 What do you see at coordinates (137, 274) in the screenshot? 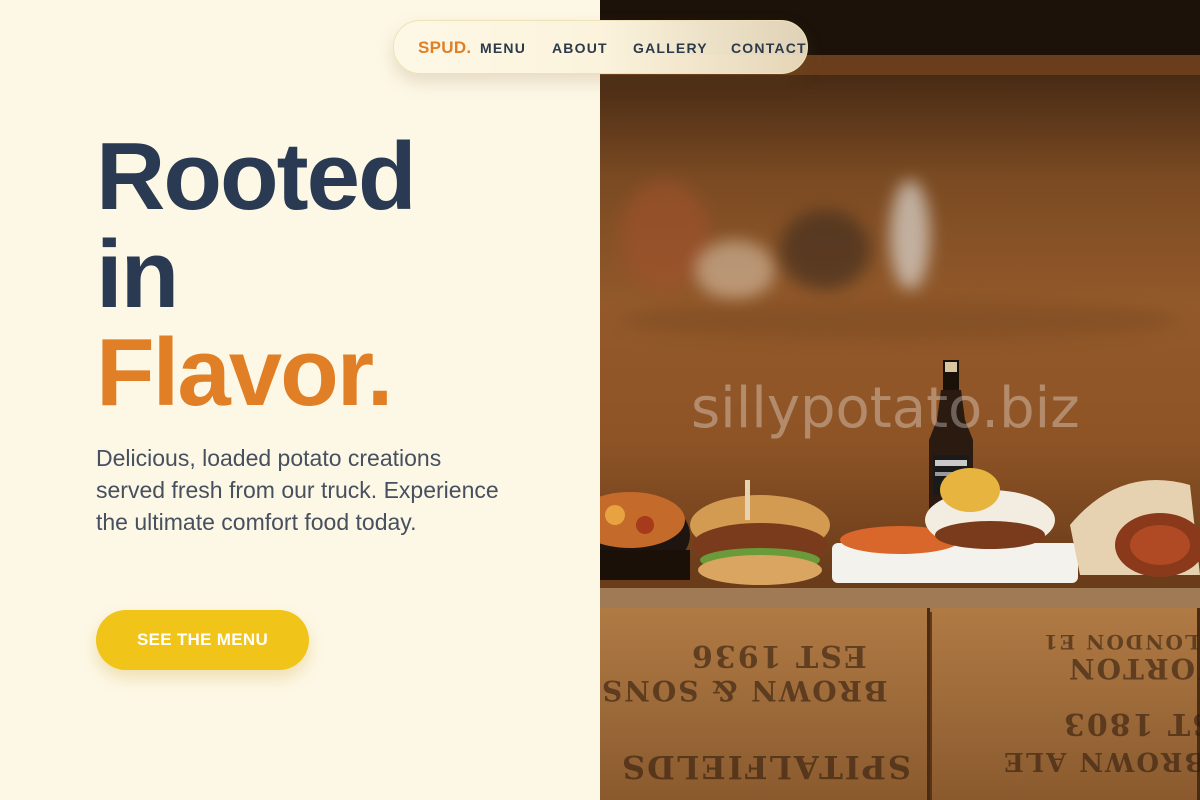
I see `headline-line: in` at bounding box center [137, 274].